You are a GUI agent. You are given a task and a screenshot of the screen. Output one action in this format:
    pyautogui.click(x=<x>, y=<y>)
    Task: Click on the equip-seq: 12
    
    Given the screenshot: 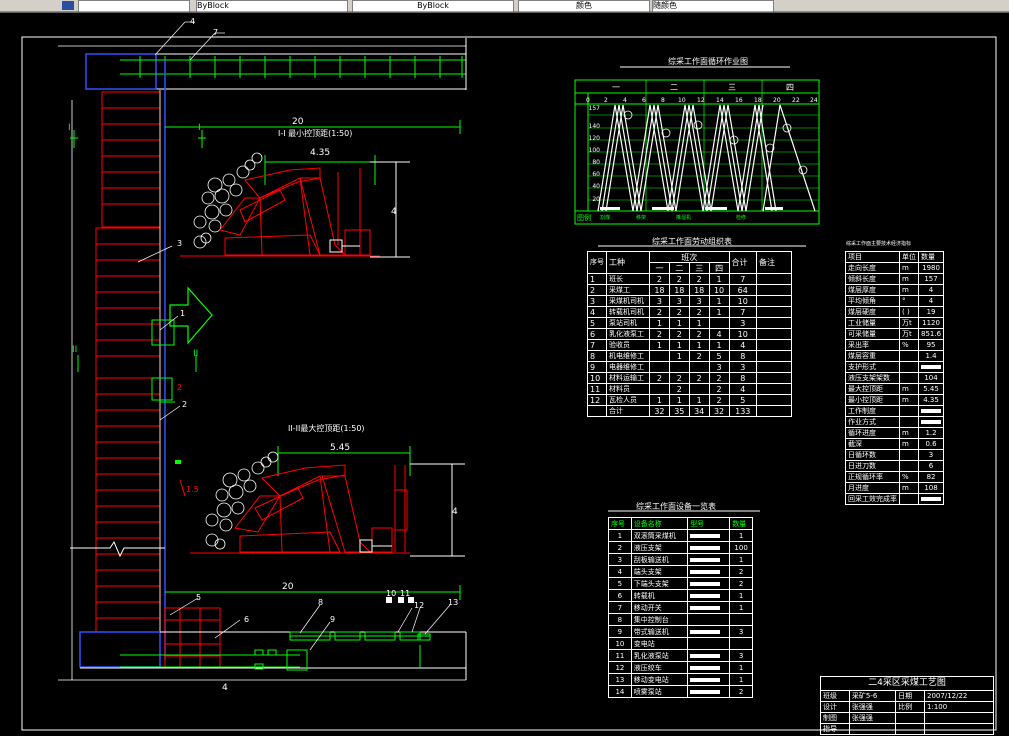 What is the action you would take?
    pyautogui.click(x=620, y=667)
    